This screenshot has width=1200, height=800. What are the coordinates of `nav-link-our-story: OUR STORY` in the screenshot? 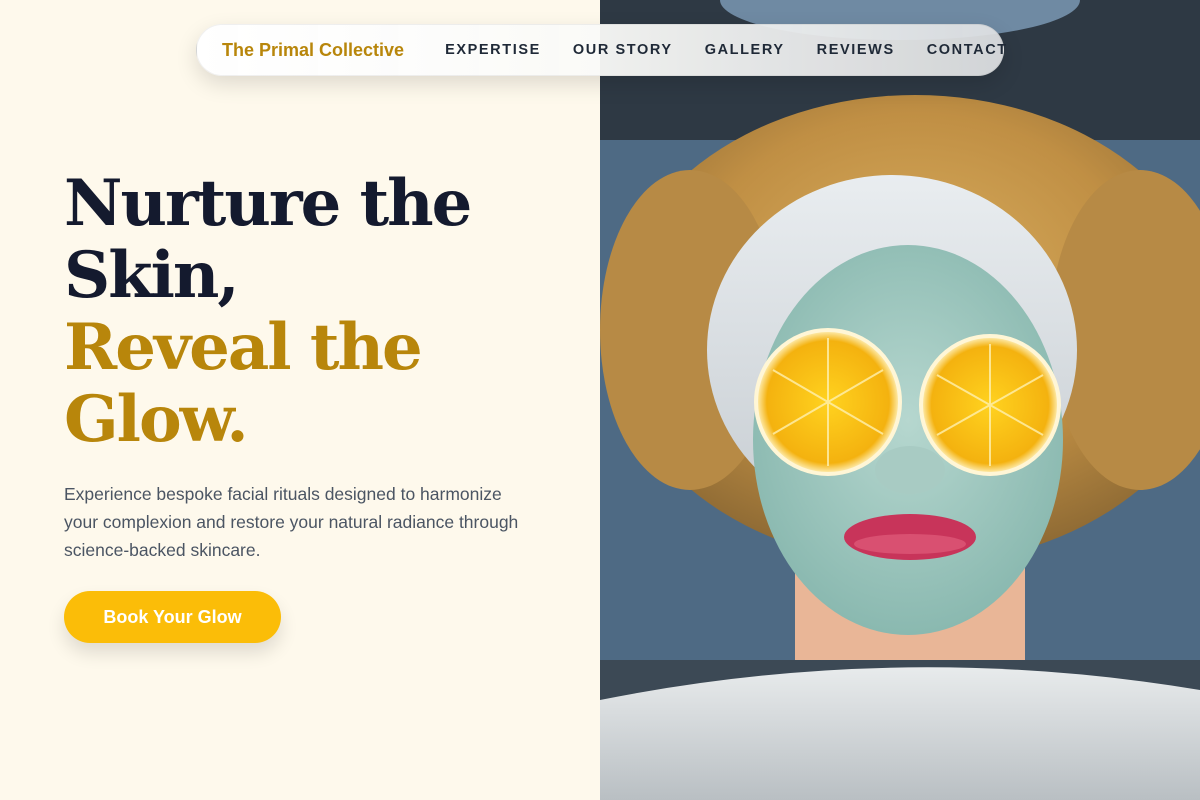 It's located at (623, 50).